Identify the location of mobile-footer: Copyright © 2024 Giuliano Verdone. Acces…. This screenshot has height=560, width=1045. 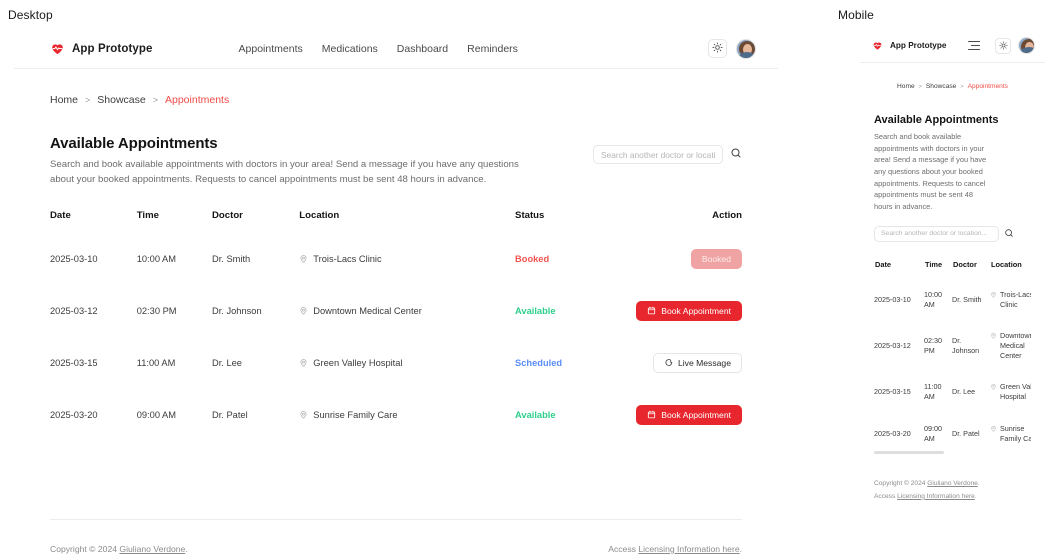
(952, 490).